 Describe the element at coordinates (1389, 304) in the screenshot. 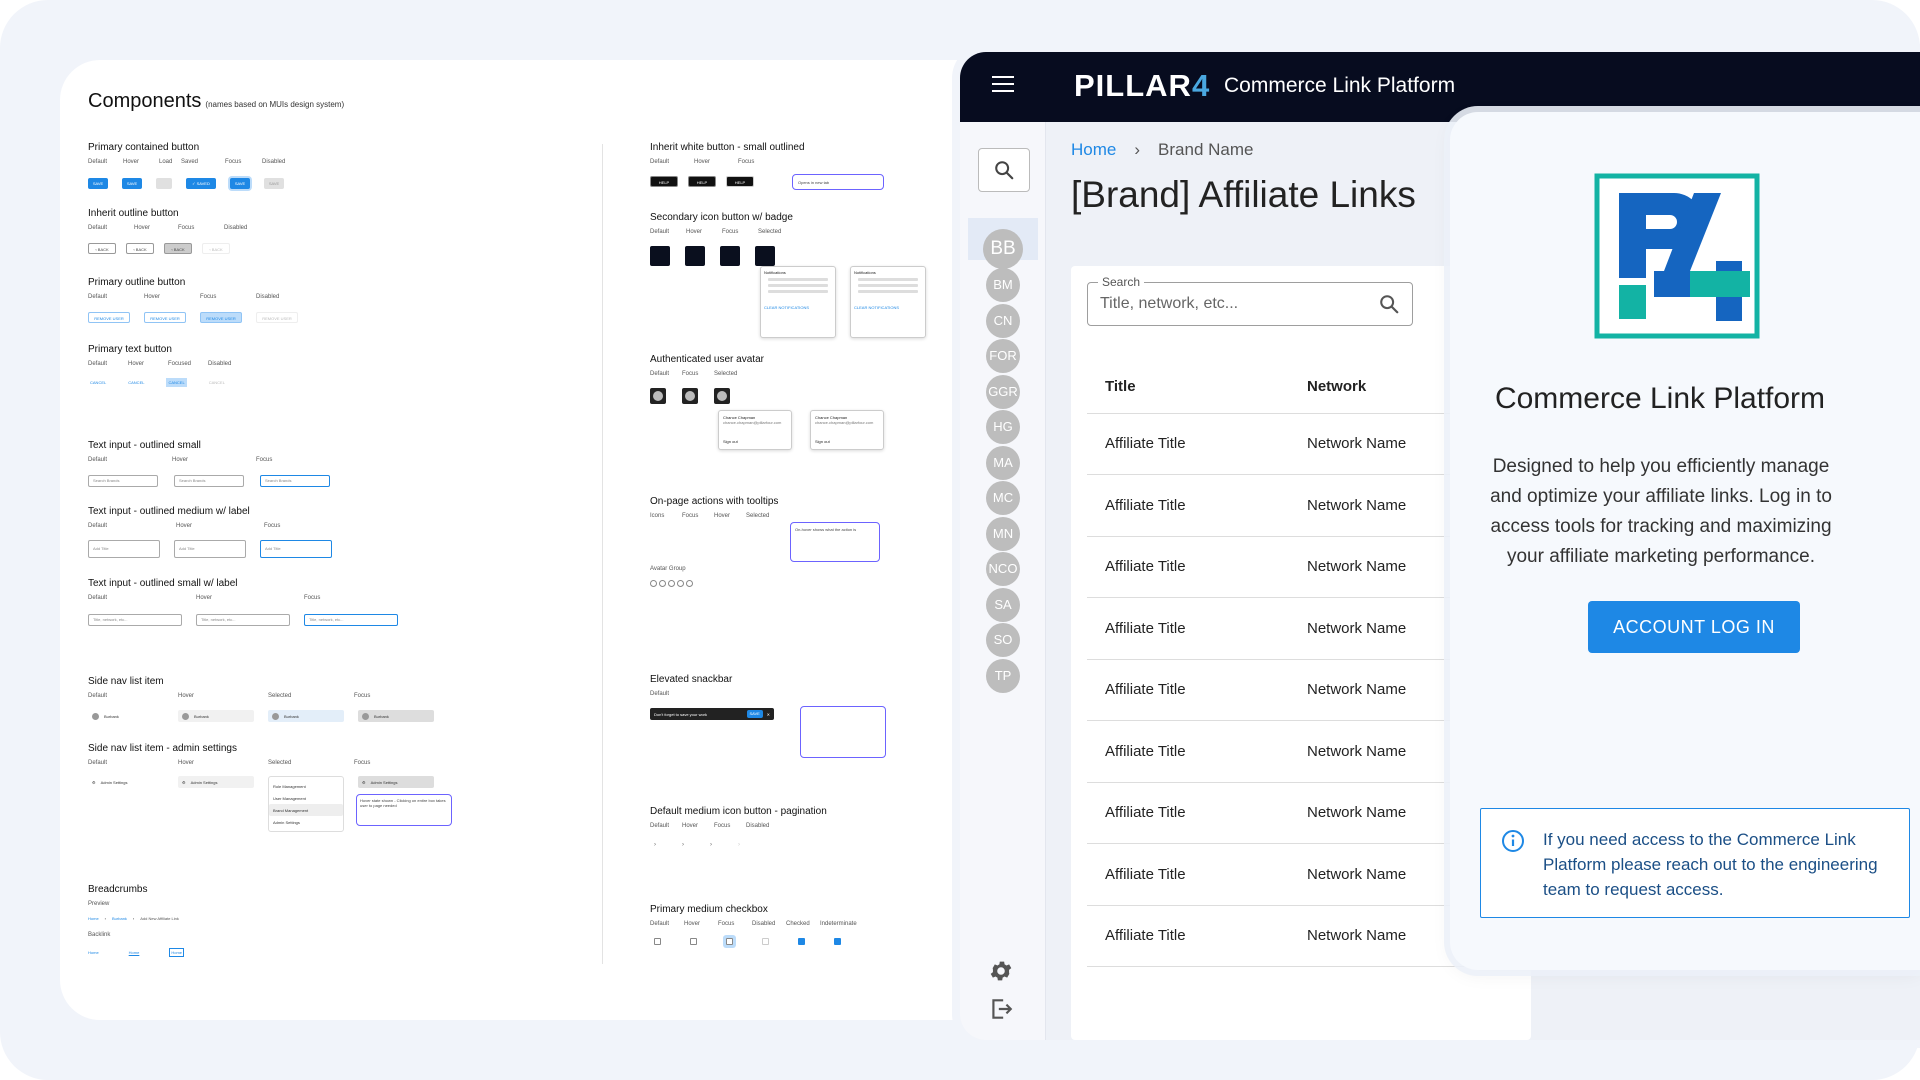

I see `search-icon` at that location.